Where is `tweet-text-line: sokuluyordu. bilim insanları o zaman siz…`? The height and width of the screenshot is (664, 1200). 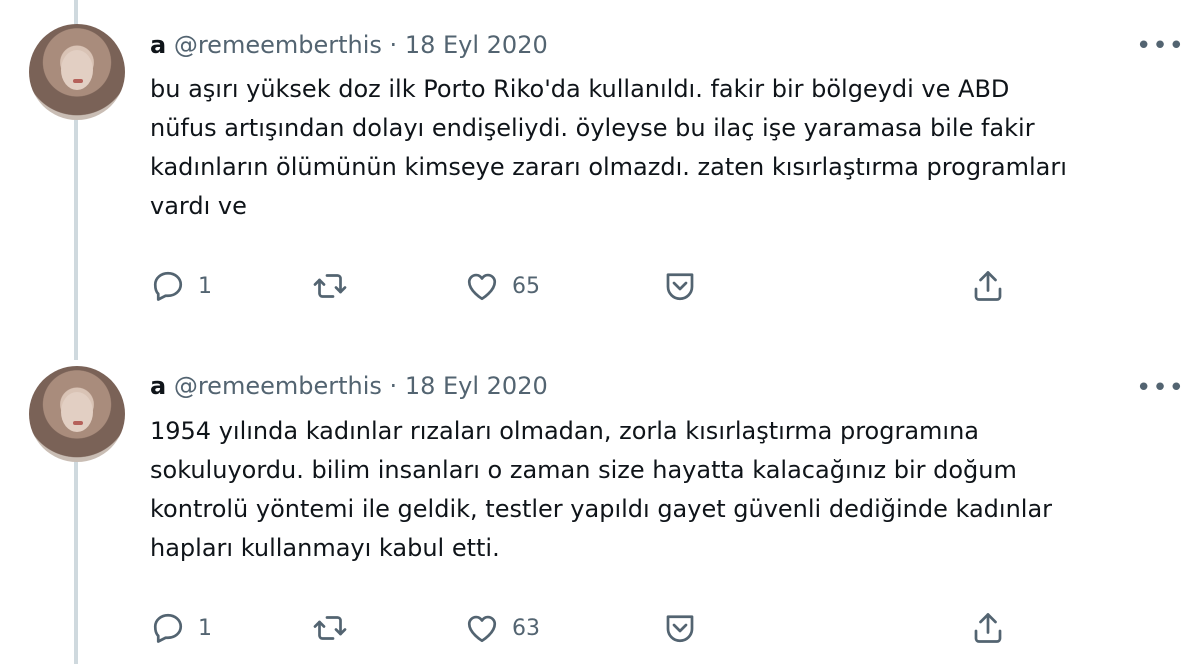 tweet-text-line: sokuluyordu. bilim insanları o zaman siz… is located at coordinates (583, 470).